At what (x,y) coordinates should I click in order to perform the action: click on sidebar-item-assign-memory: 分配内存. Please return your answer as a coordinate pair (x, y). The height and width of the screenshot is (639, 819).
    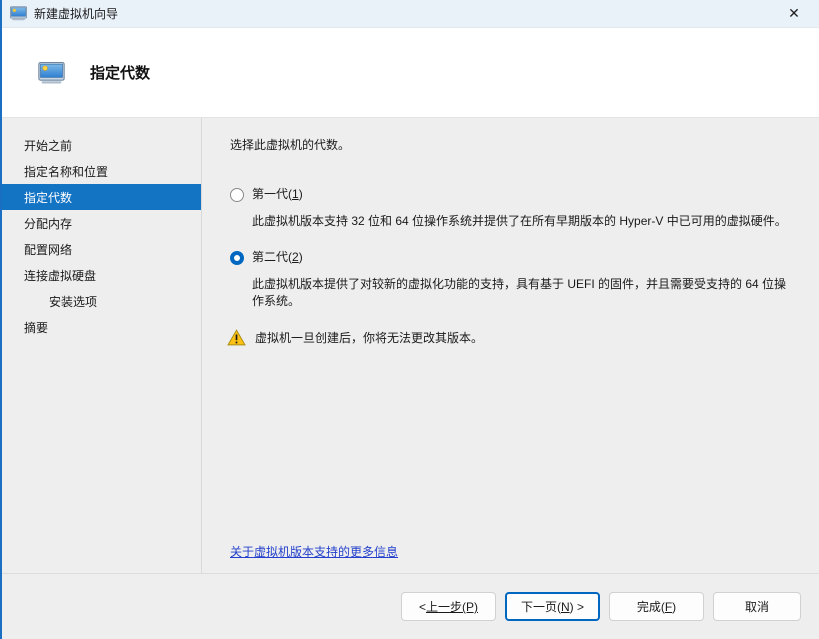
    Looking at the image, I should click on (101, 223).